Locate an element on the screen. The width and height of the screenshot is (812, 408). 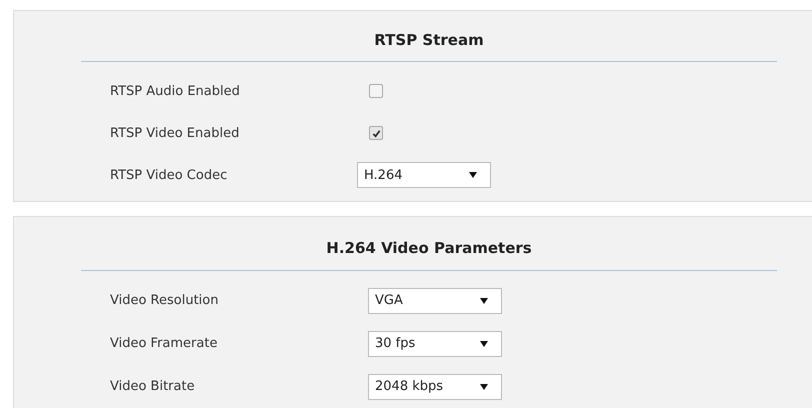
field-label: RTSP Audio Enabled is located at coordinates (175, 91).